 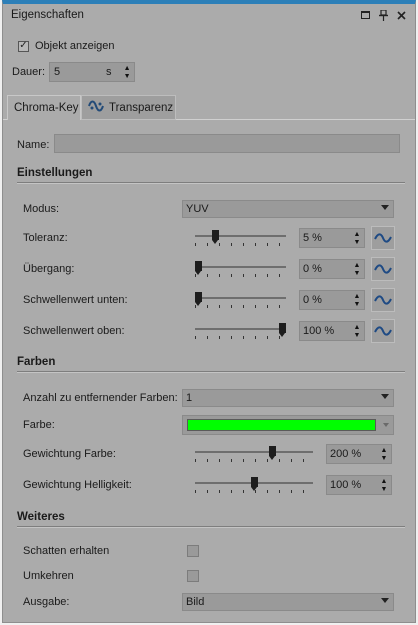 What do you see at coordinates (33, 145) in the screenshot?
I see `name-label: Name:` at bounding box center [33, 145].